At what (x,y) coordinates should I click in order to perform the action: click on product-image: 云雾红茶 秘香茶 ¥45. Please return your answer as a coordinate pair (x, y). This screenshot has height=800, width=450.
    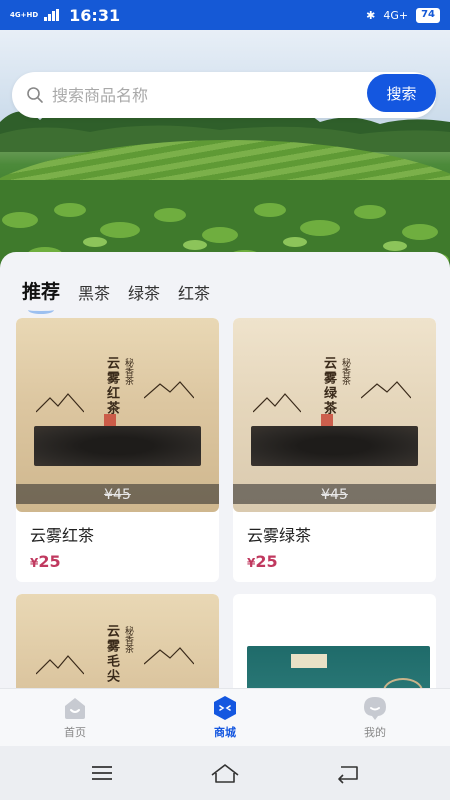
    Looking at the image, I should click on (117, 415).